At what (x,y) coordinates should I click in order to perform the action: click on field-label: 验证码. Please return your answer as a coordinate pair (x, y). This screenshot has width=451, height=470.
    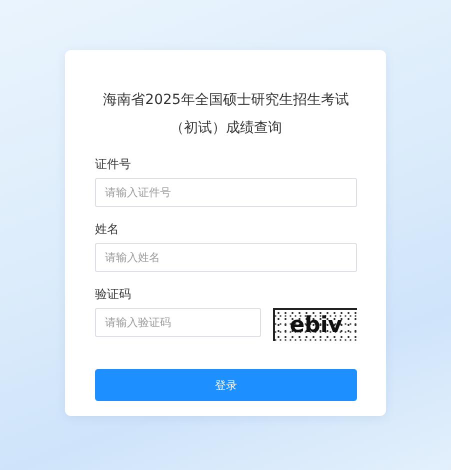
    Looking at the image, I should click on (113, 294).